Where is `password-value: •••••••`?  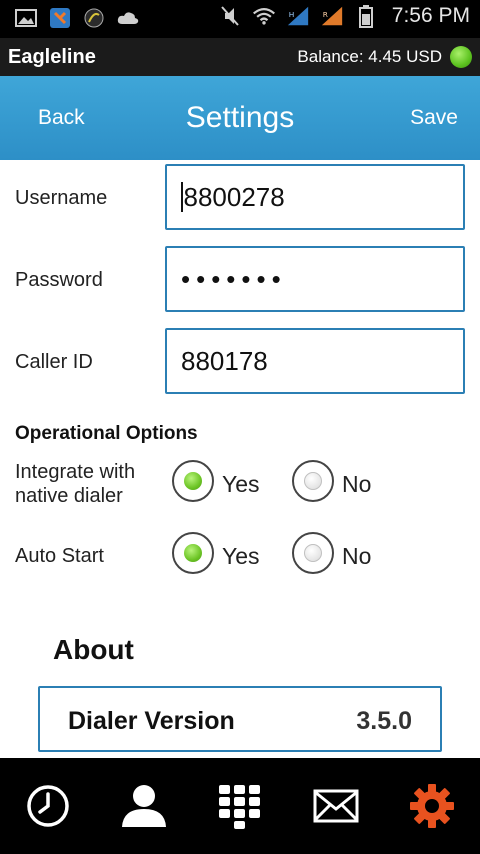 password-value: ••••••• is located at coordinates (234, 278).